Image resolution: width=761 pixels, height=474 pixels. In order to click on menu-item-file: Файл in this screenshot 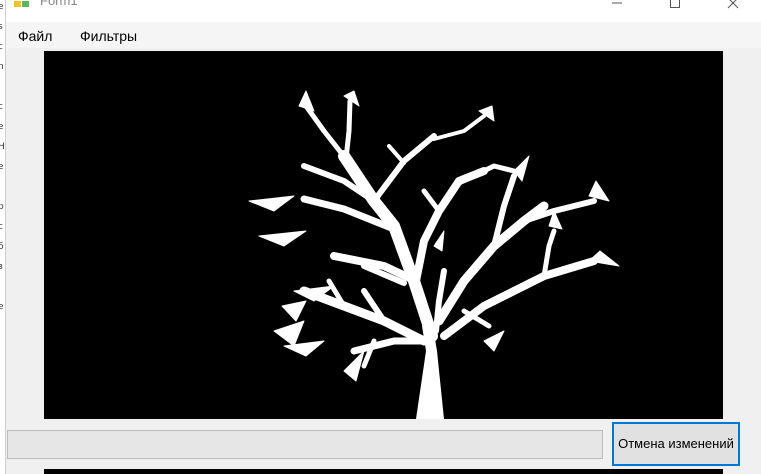, I will do `click(35, 36)`.